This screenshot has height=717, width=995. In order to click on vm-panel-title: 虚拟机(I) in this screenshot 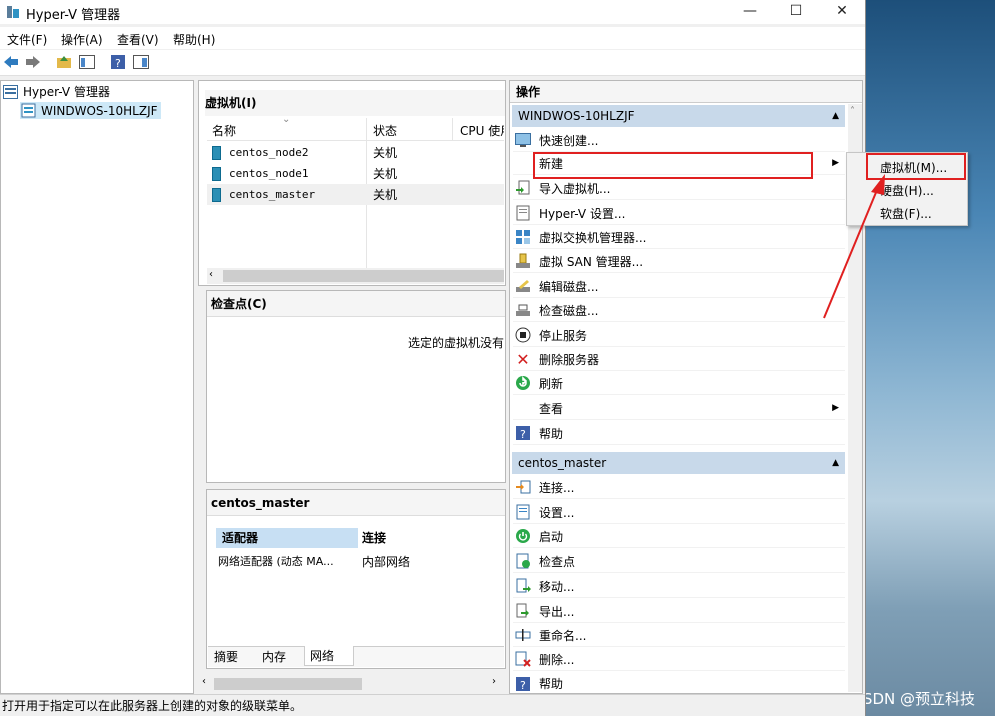, I will do `click(355, 103)`.